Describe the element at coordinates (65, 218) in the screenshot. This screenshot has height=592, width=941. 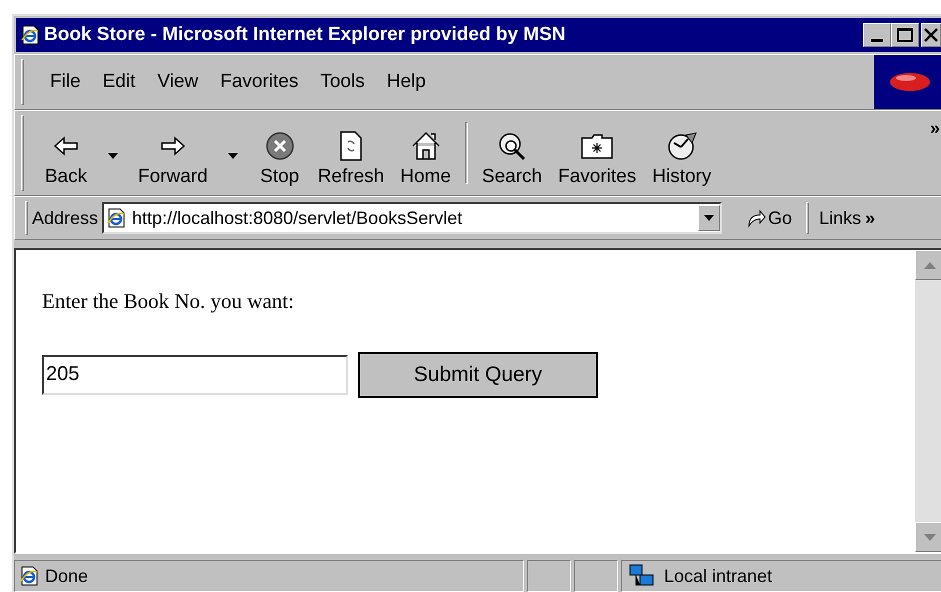
I see `address-label: Address` at that location.